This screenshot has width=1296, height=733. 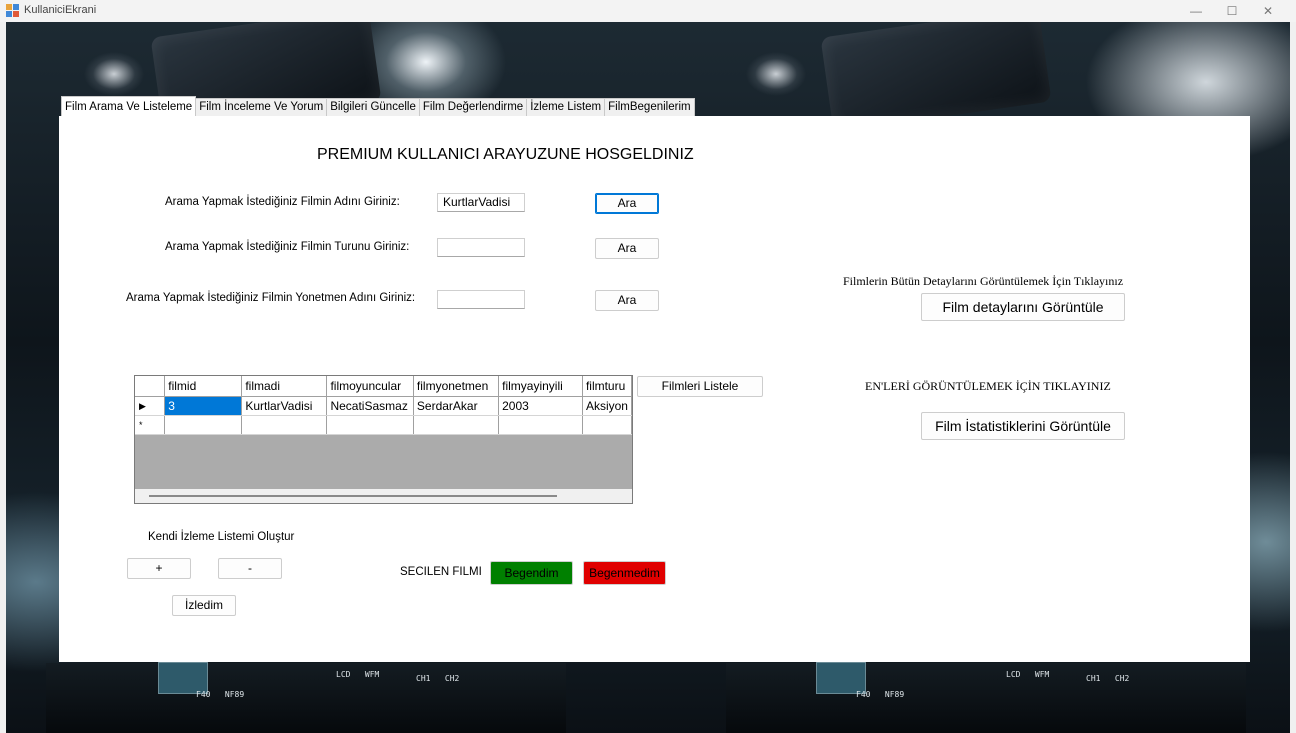 What do you see at coordinates (505, 154) in the screenshot?
I see `page-title: PREMIUM KULLANICI ARAYUZUNE HOSGELDINIZ` at bounding box center [505, 154].